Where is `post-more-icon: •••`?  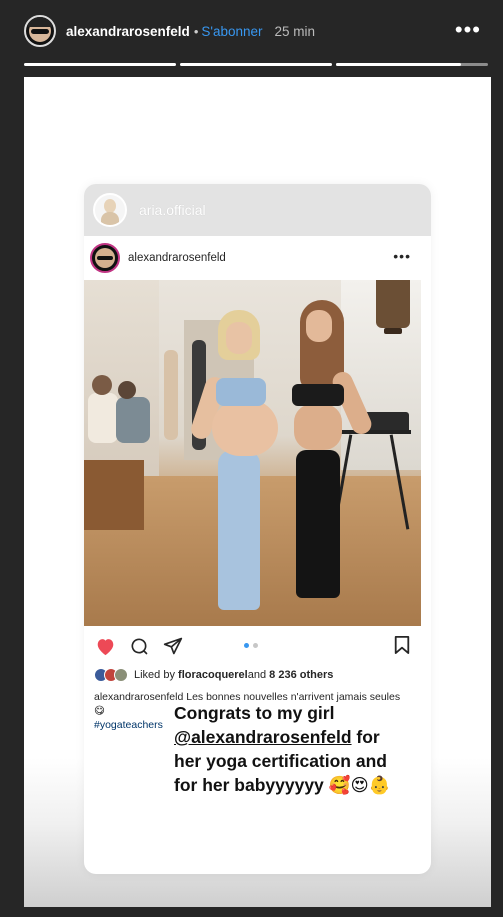
post-more-icon: ••• is located at coordinates (402, 256).